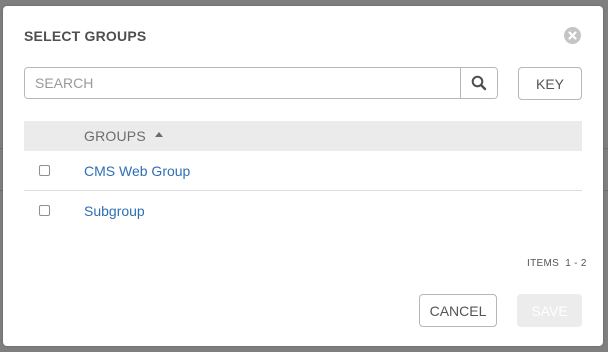  What do you see at coordinates (303, 211) in the screenshot?
I see `table-row: Subgroup` at bounding box center [303, 211].